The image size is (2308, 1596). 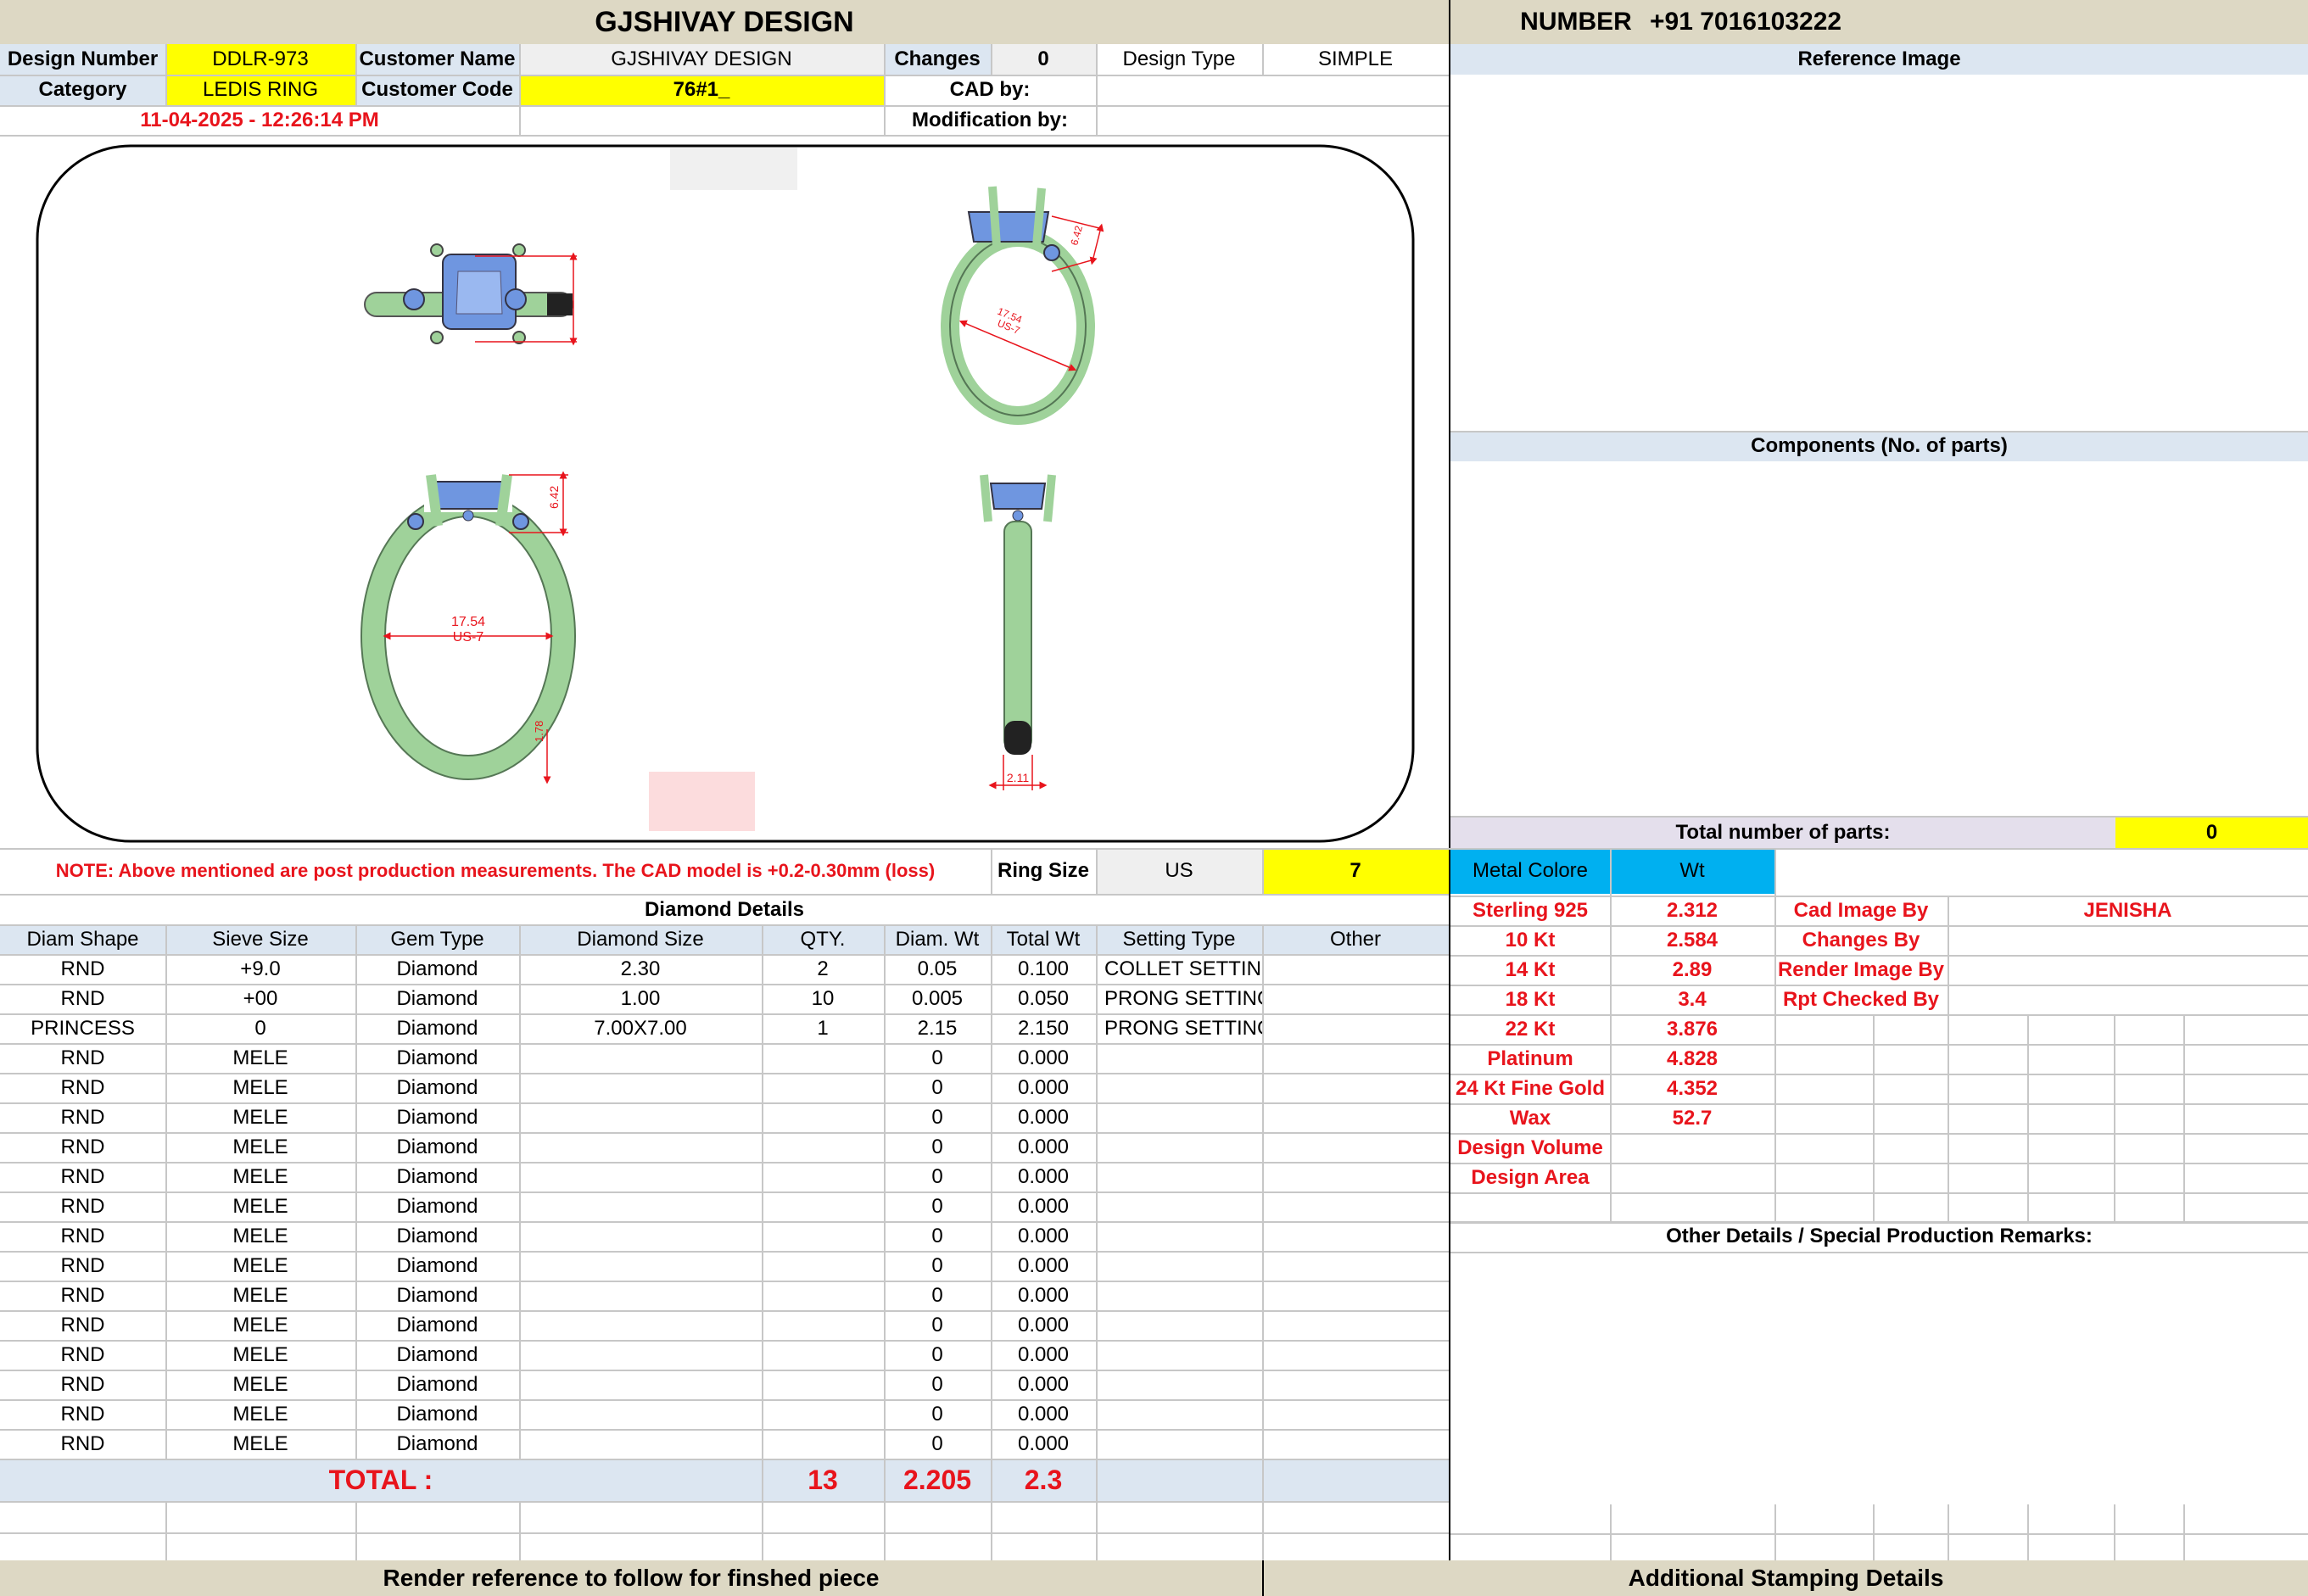 What do you see at coordinates (1530, 910) in the screenshot?
I see `metal-name: Sterling 925` at bounding box center [1530, 910].